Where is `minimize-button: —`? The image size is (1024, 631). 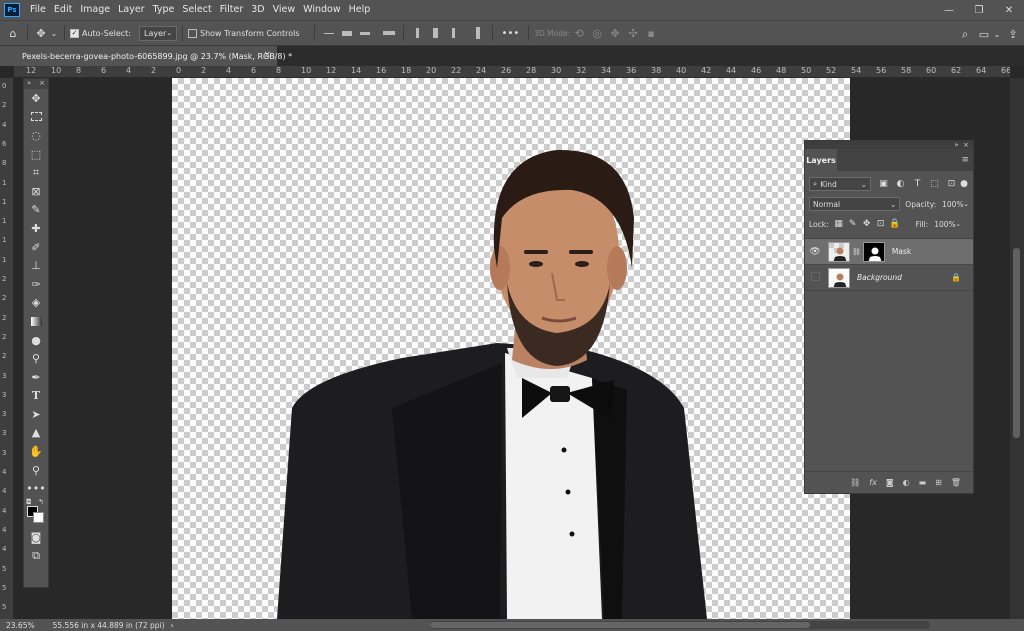 minimize-button: — is located at coordinates (949, 10).